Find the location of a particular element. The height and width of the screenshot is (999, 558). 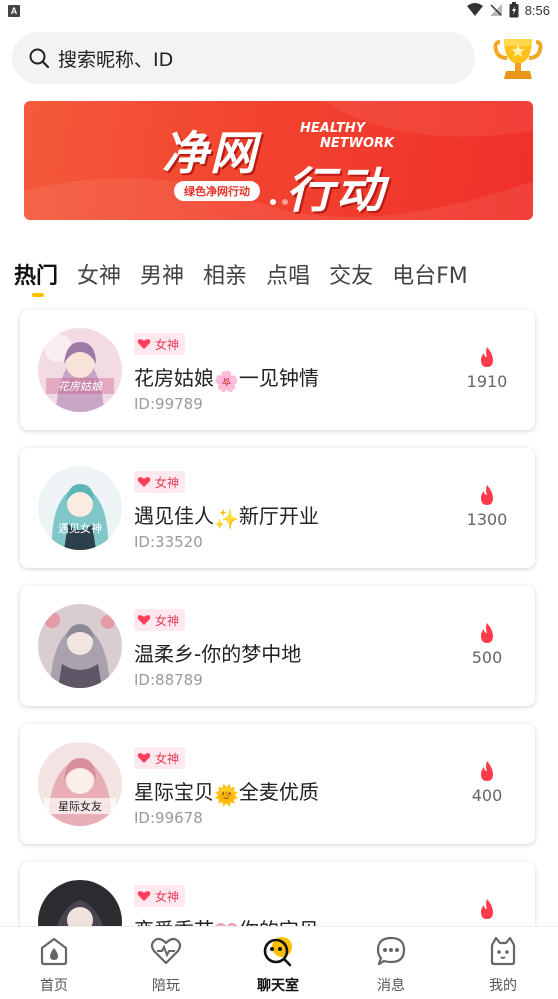

nav-home: 首页 is located at coordinates (54, 963).